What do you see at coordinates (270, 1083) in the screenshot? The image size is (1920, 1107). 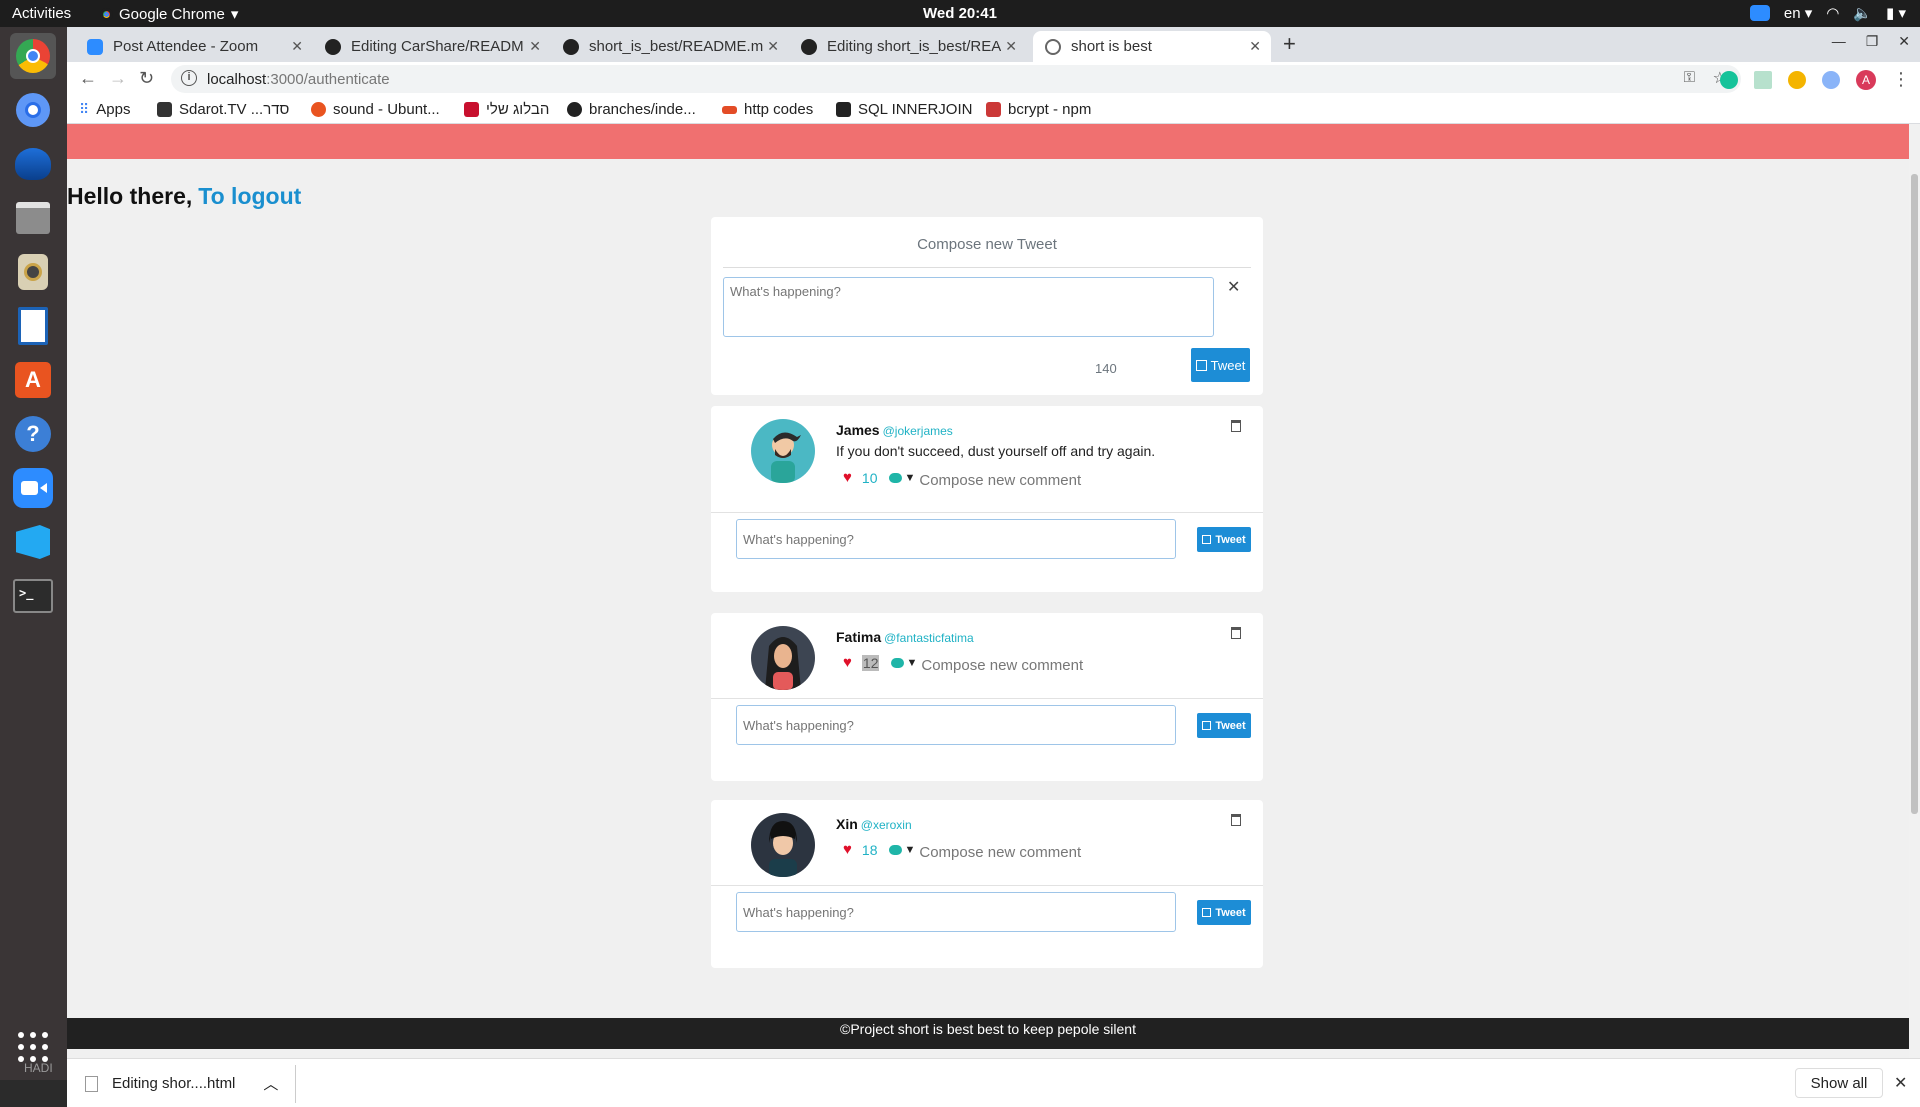 I see `chevron-up-icon: ︿` at bounding box center [270, 1083].